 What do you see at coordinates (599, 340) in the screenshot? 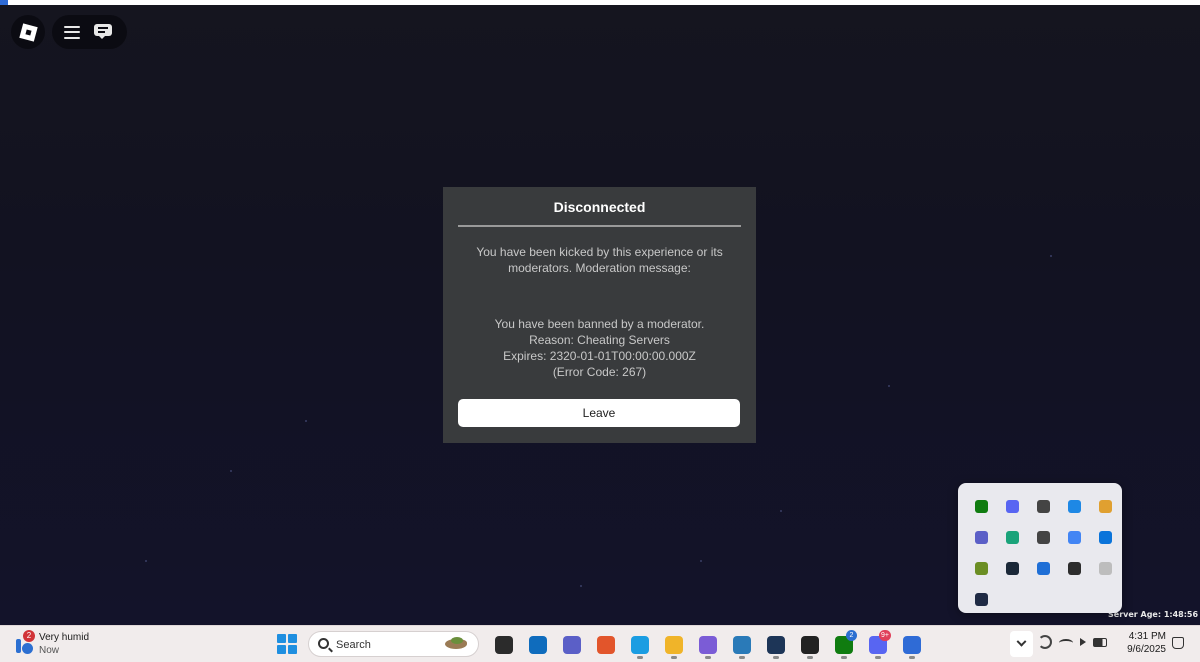
I see `ban-reason-line: Reason: Cheating Servers` at bounding box center [599, 340].